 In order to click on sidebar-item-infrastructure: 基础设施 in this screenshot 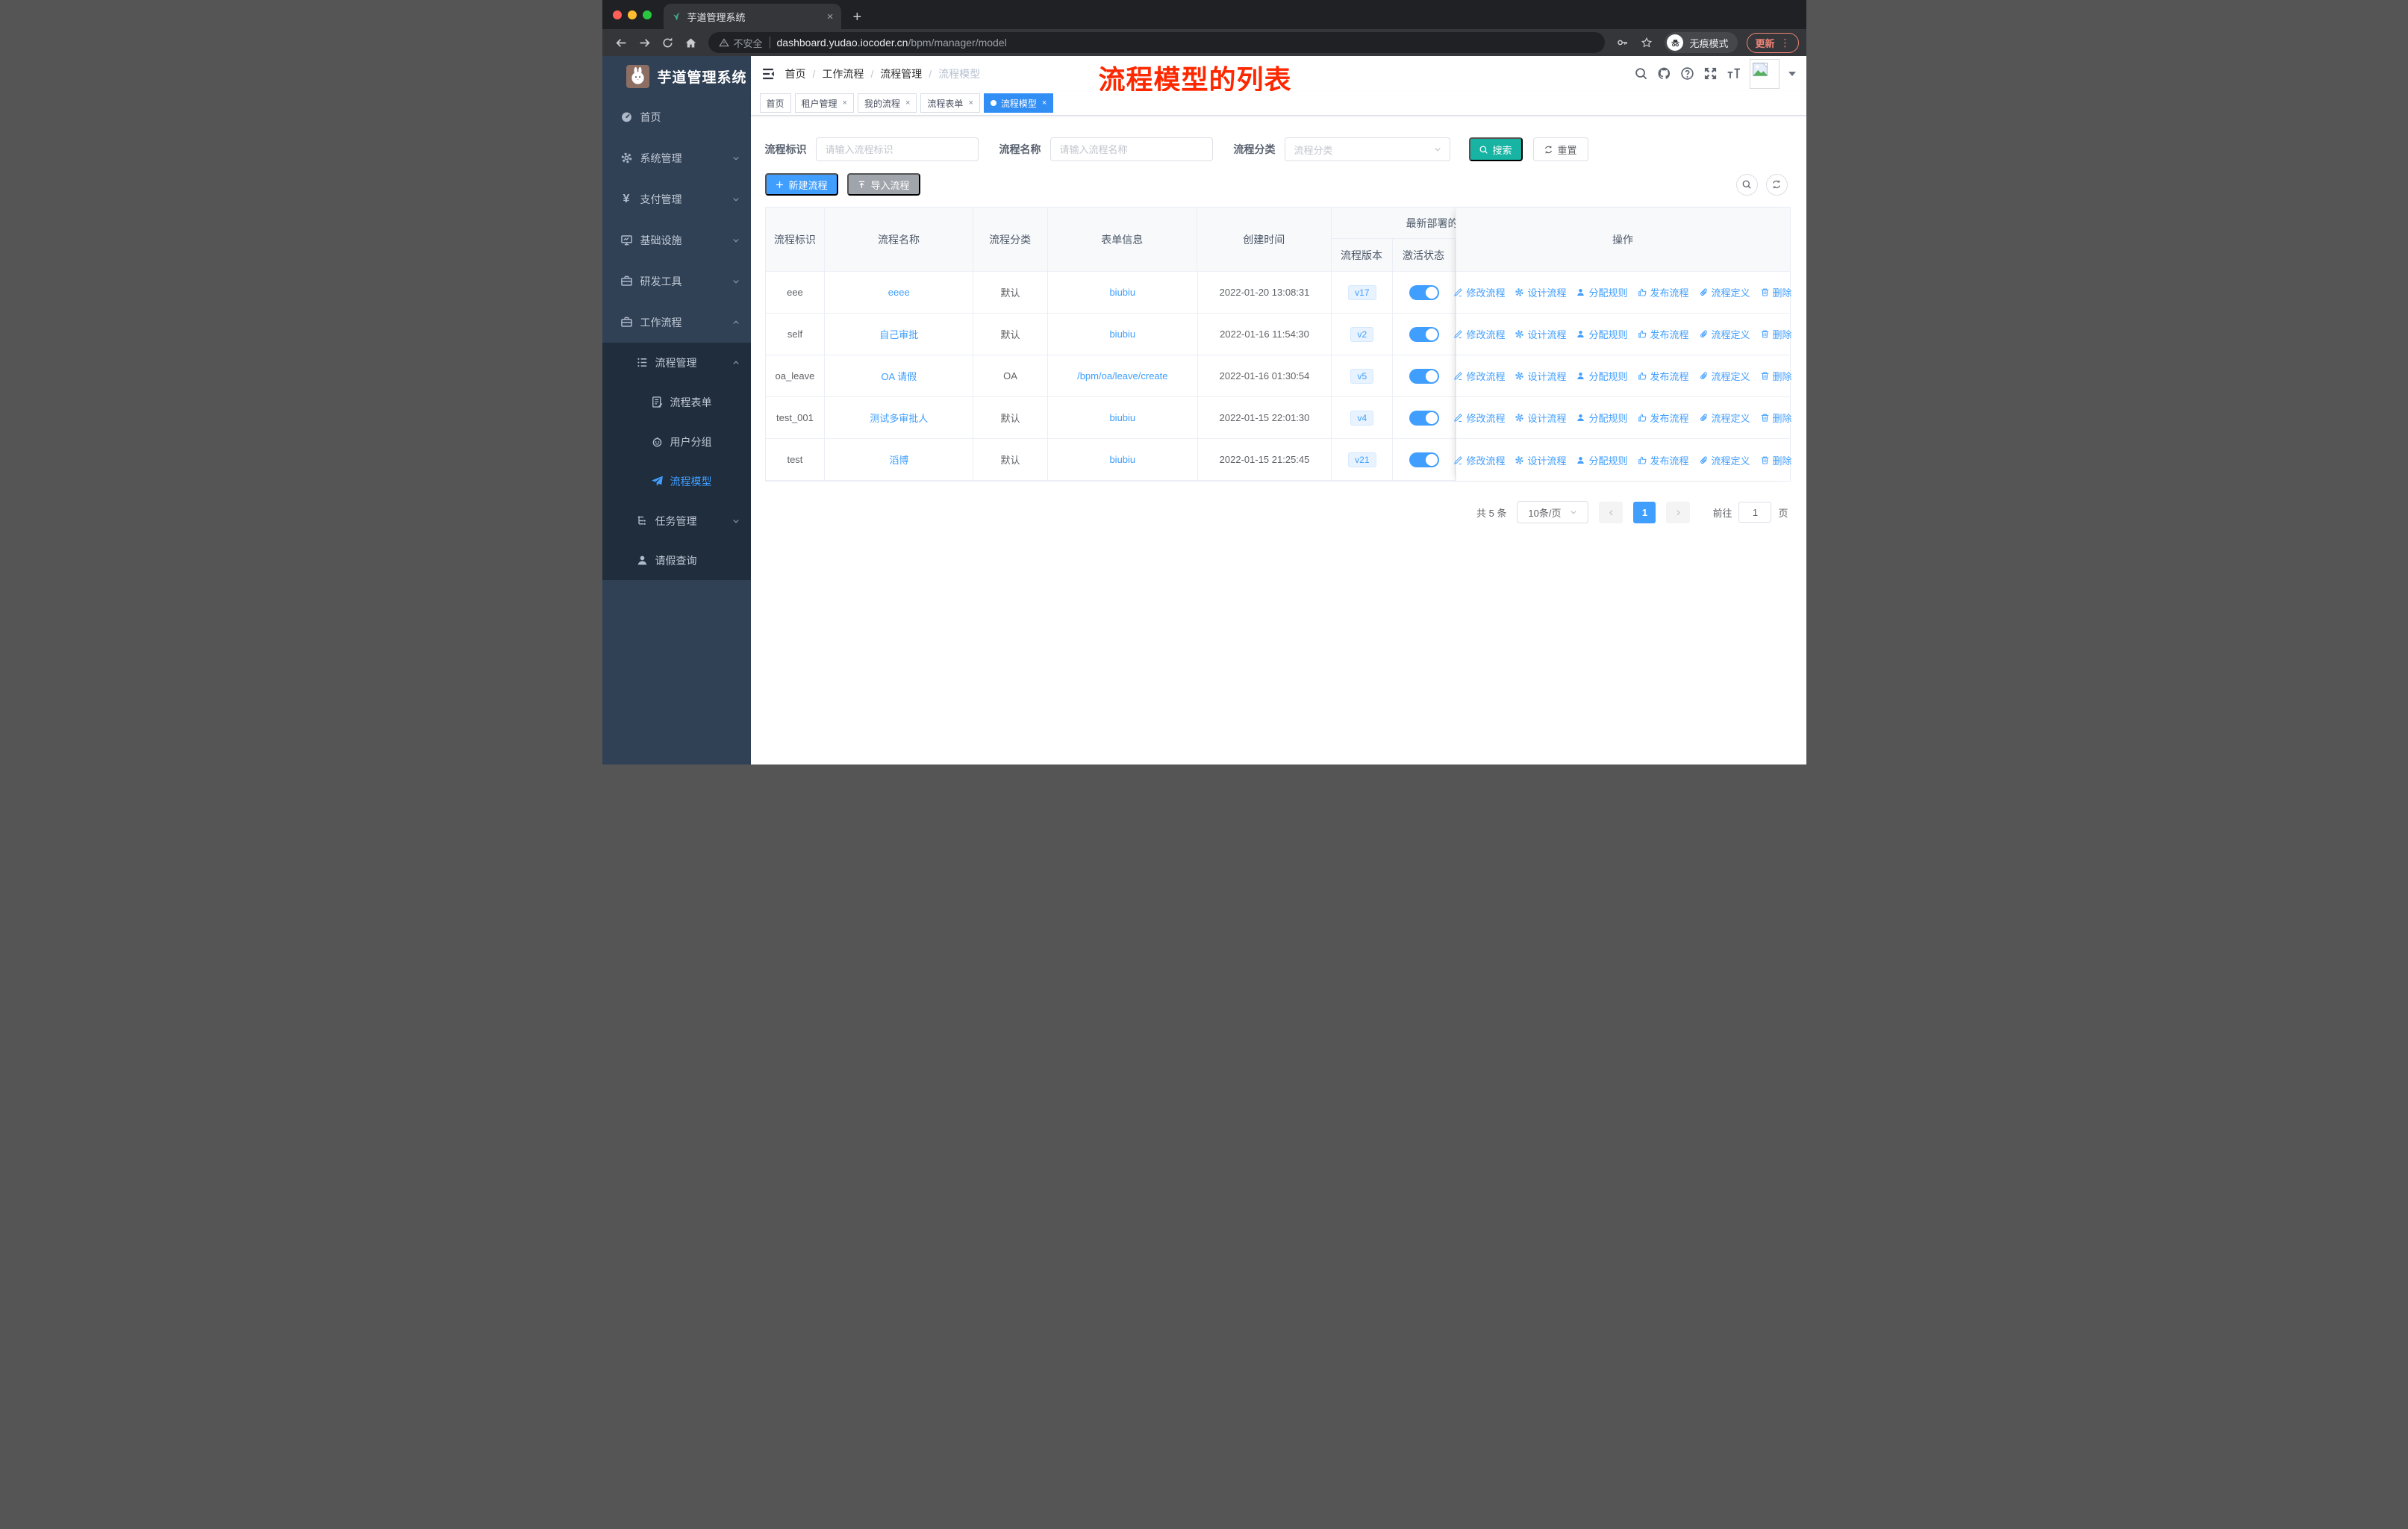, I will do `click(676, 240)`.